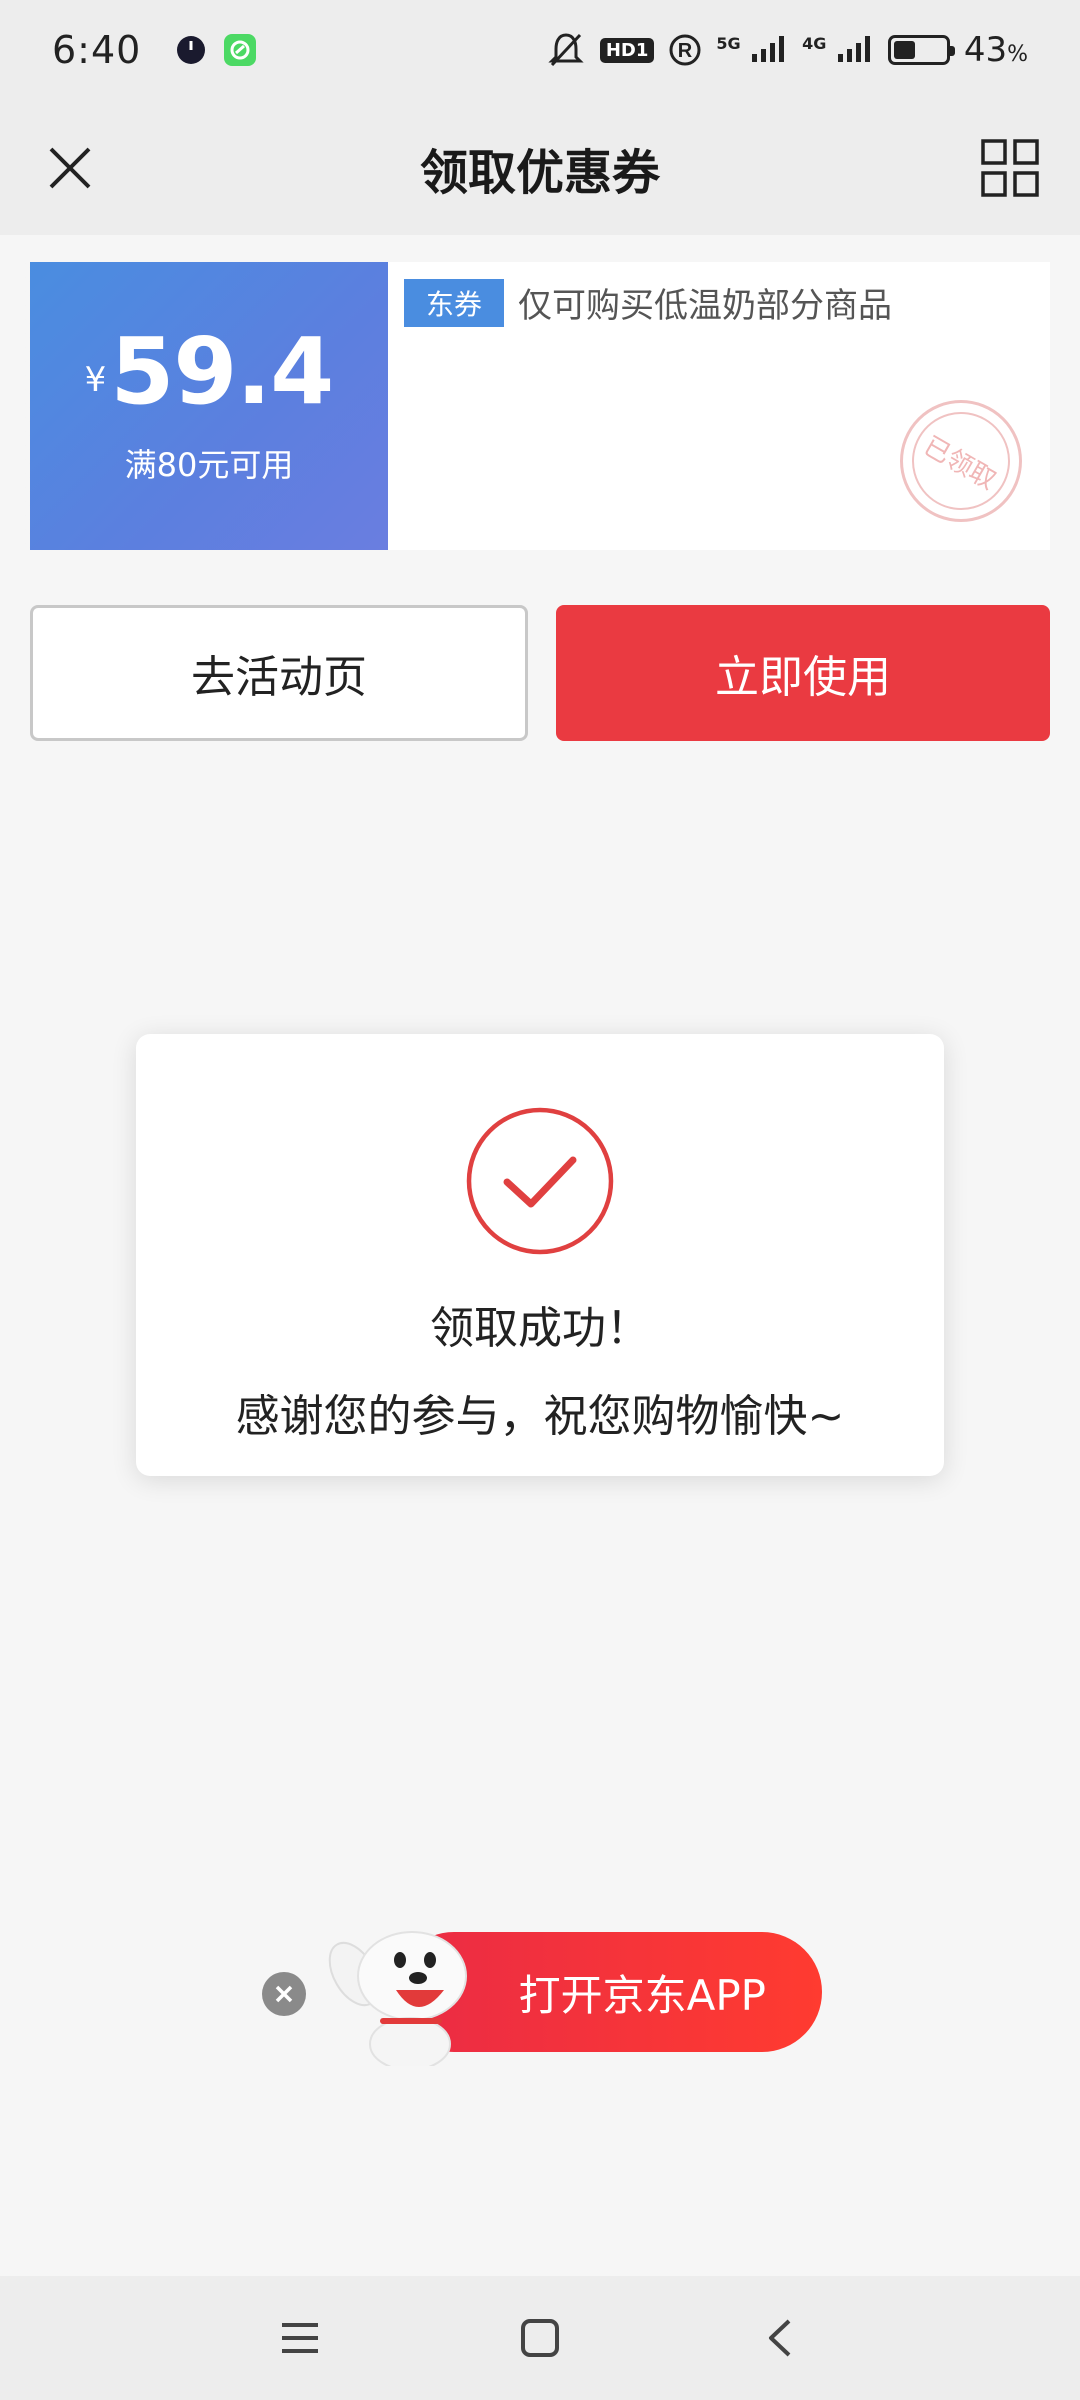 Image resolution: width=1080 pixels, height=2400 pixels. Describe the element at coordinates (995, 50) in the screenshot. I see `battery-percent: 43%` at that location.